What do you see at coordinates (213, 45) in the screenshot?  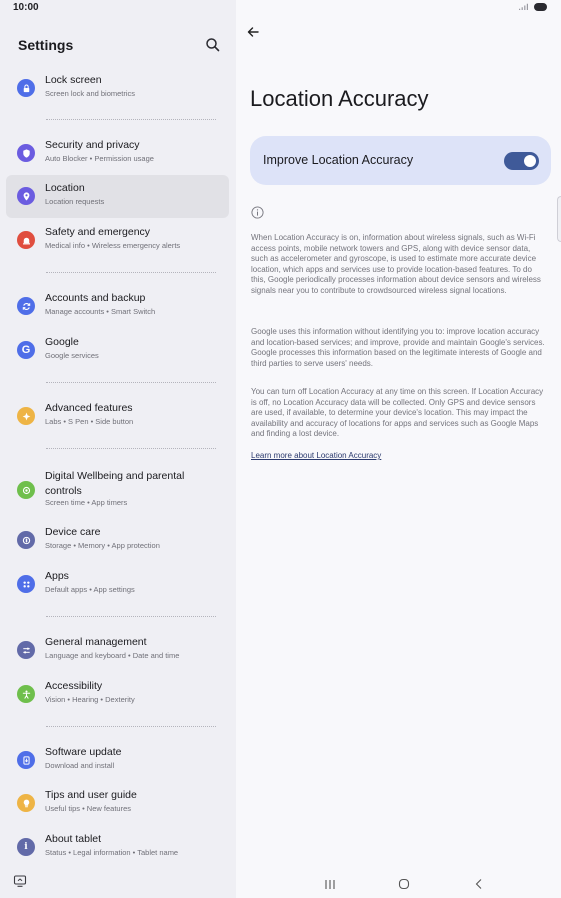 I see `search-icon` at bounding box center [213, 45].